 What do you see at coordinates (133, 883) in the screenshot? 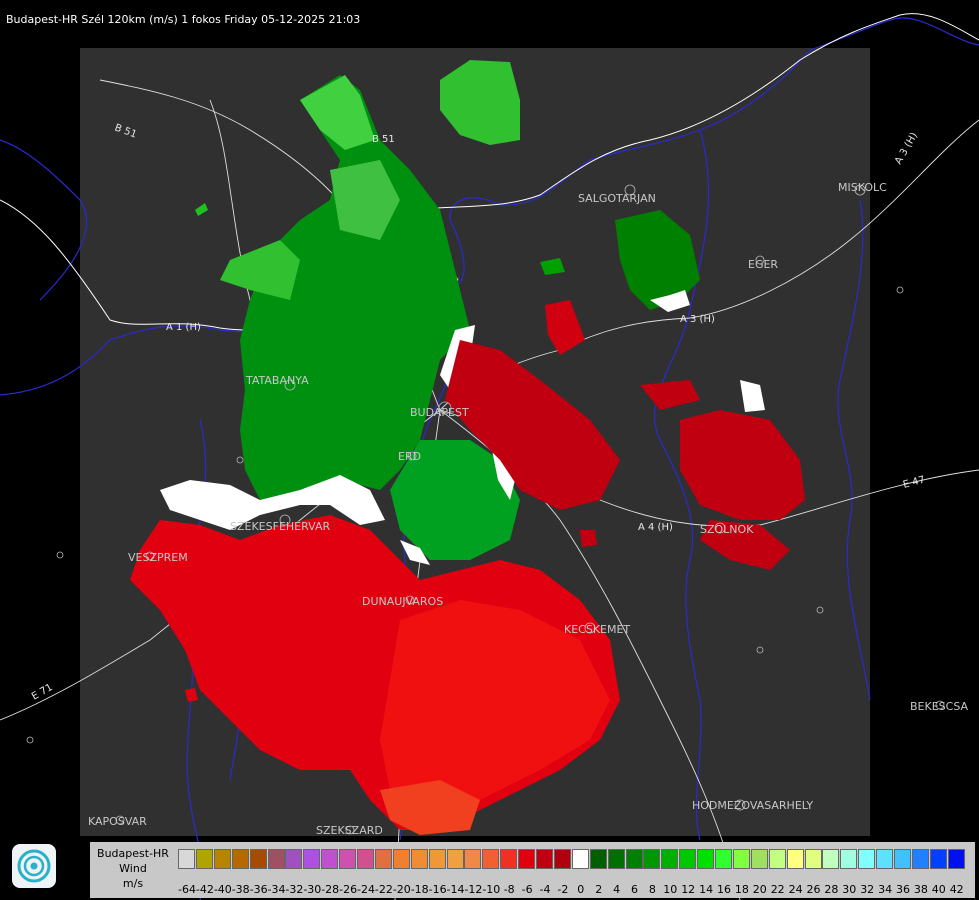
I see `legend-unit: m/s` at bounding box center [133, 883].